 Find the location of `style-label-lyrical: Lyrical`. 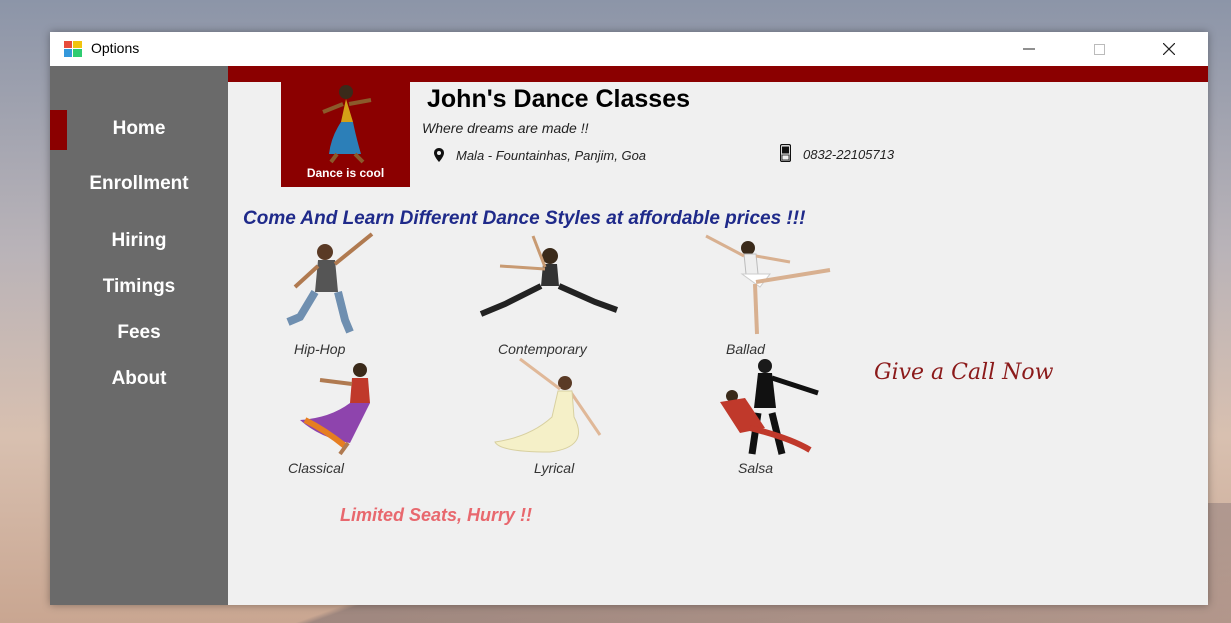

style-label-lyrical: Lyrical is located at coordinates (554, 468).